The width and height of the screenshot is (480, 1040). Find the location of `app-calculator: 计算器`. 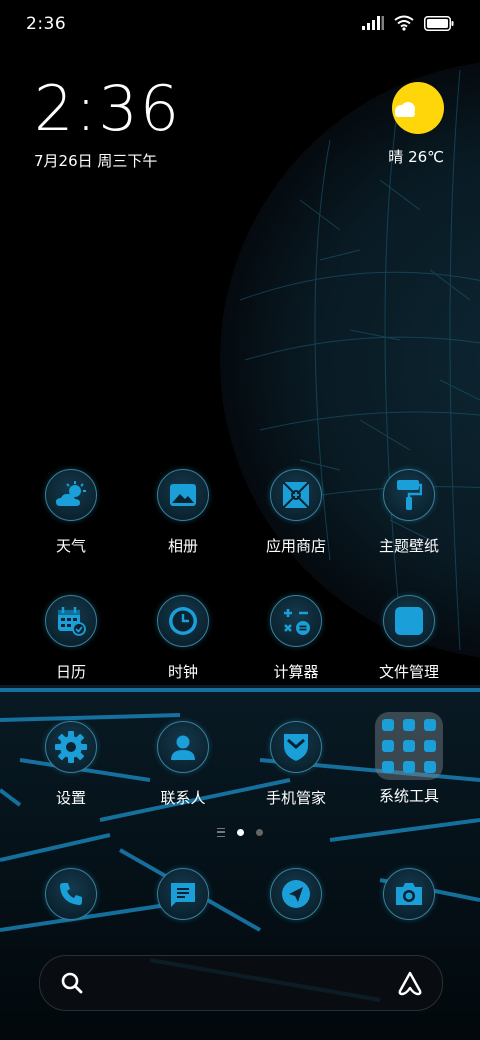

app-calculator: 计算器 is located at coordinates (296, 638).